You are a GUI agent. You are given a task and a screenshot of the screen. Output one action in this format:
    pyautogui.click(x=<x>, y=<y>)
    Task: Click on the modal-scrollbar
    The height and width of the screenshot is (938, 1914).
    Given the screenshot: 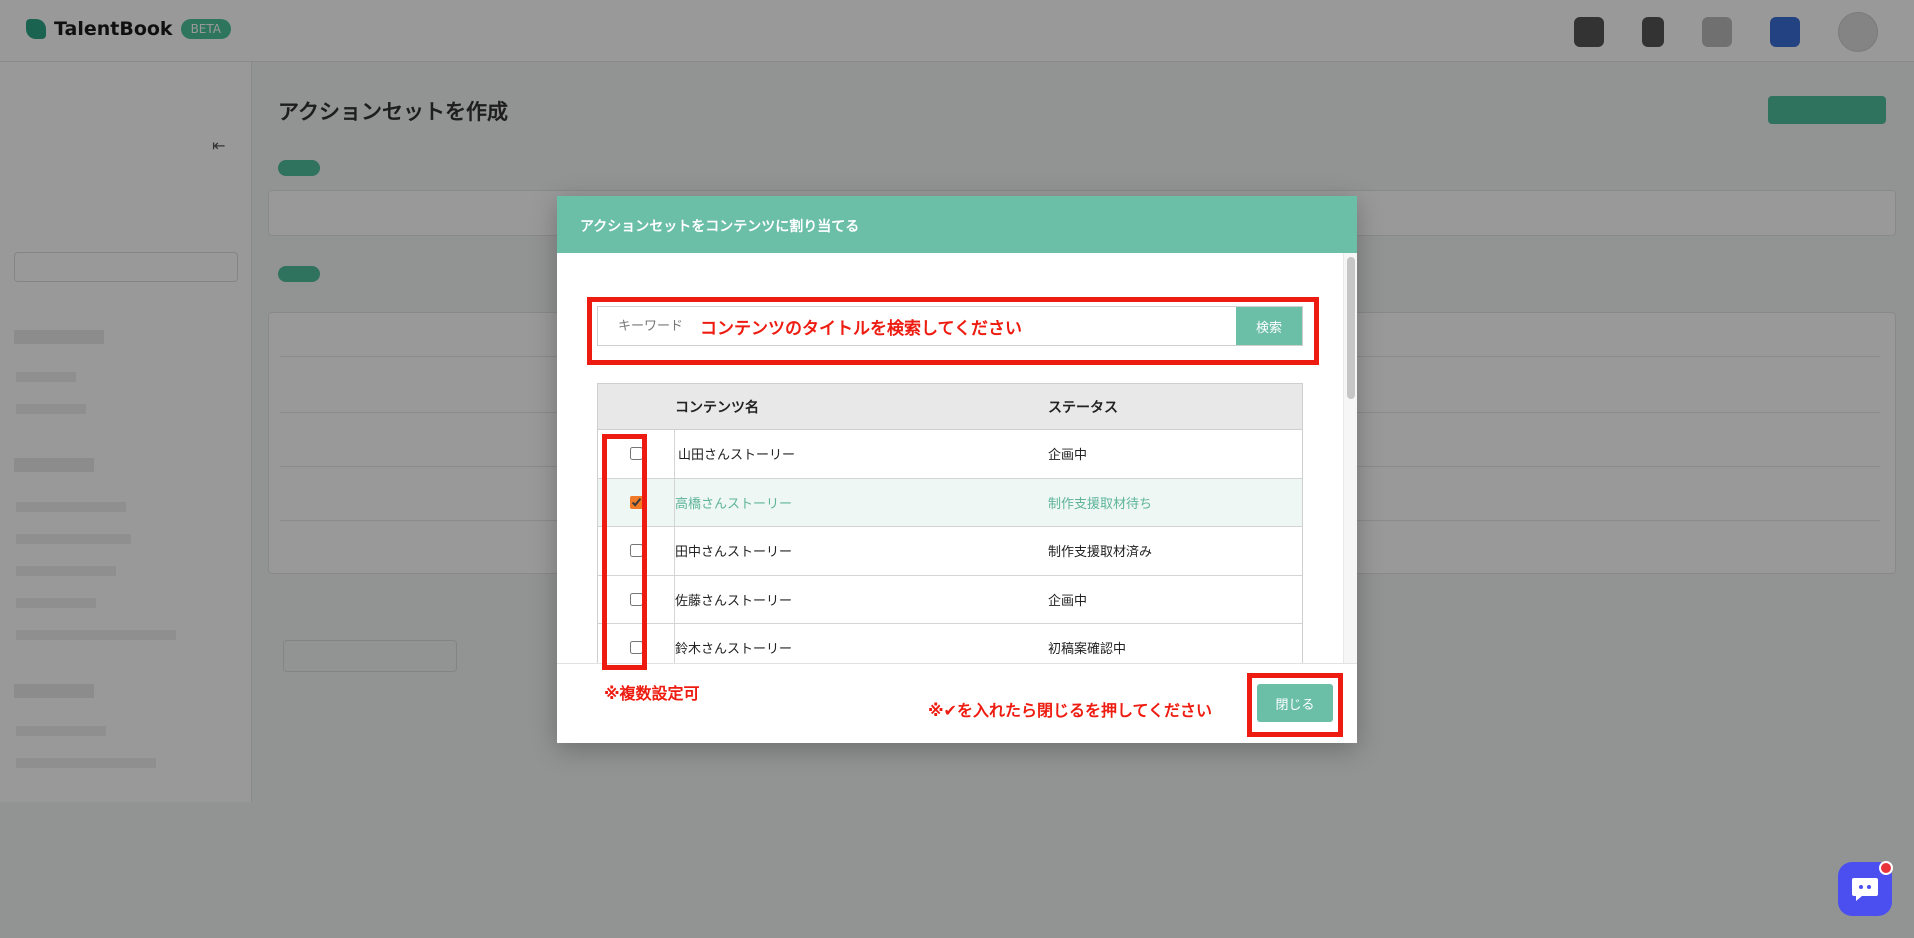 What is the action you would take?
    pyautogui.click(x=1350, y=458)
    